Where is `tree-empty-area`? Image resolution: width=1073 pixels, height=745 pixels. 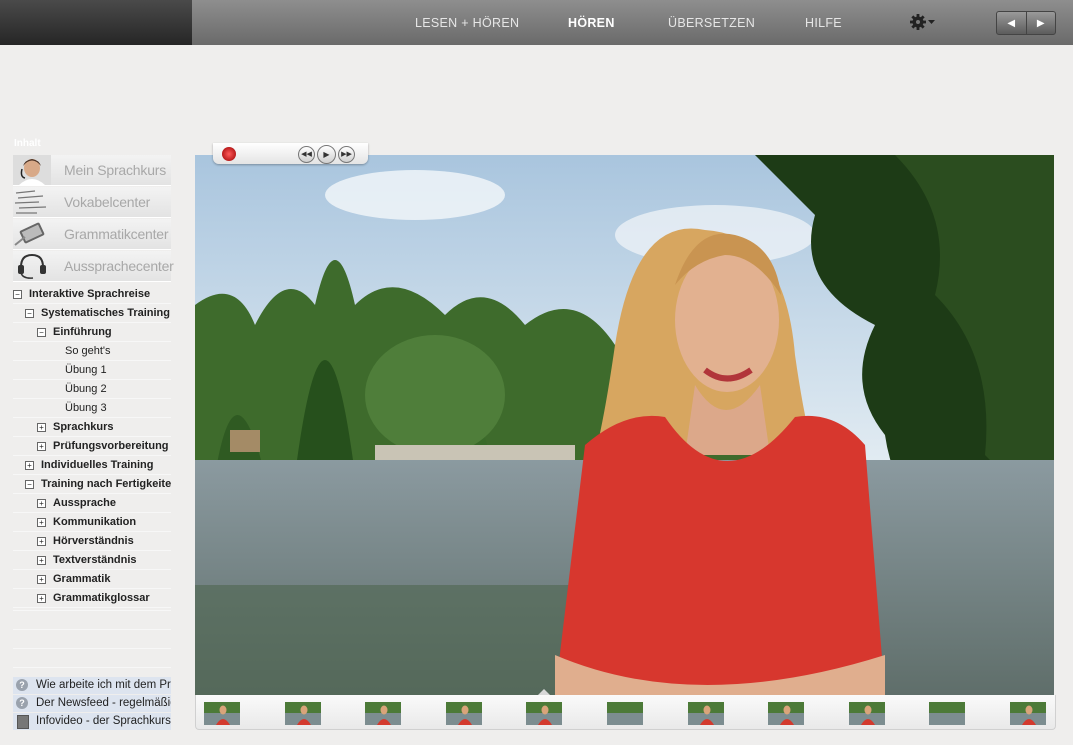 tree-empty-area is located at coordinates (92, 630).